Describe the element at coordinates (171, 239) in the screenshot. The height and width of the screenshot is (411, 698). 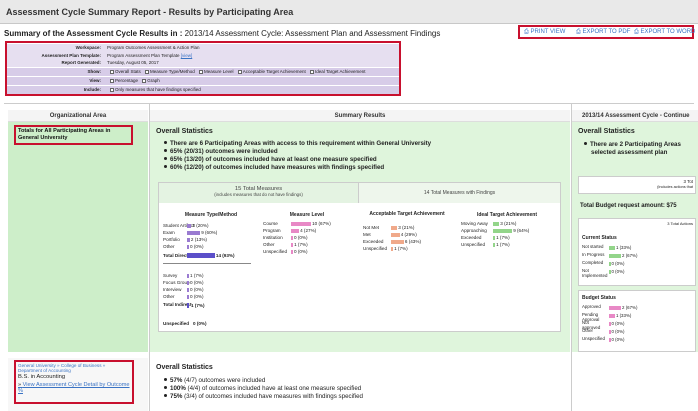
I see `measure-label: Portfolio` at that location.